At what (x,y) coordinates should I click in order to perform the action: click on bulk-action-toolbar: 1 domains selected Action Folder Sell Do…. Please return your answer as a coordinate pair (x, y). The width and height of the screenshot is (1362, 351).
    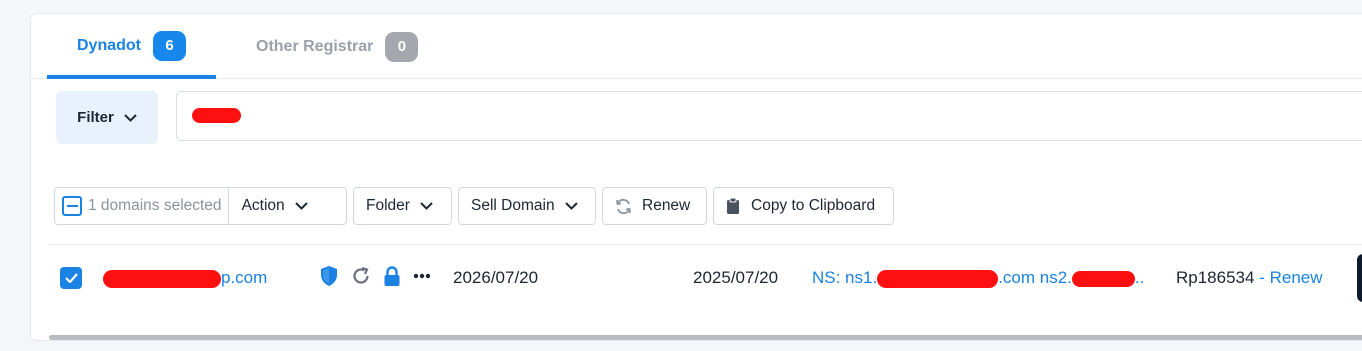
    Looking at the image, I should click on (696, 206).